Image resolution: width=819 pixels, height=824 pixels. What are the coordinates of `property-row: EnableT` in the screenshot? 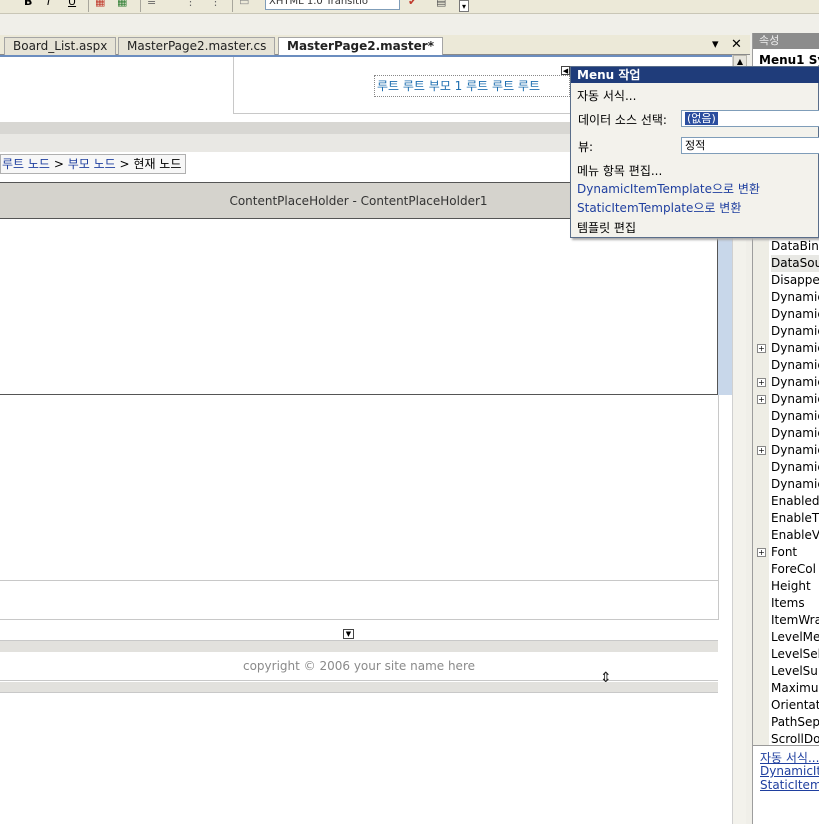 It's located at (795, 518).